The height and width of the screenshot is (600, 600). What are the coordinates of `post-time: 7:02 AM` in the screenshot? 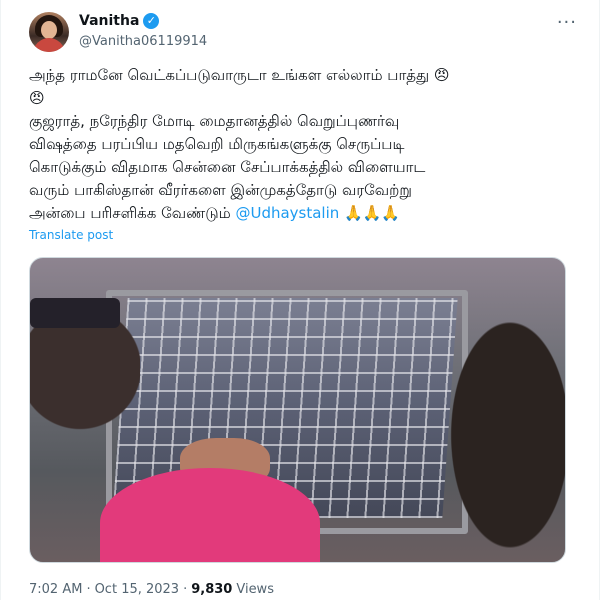 It's located at (55, 589).